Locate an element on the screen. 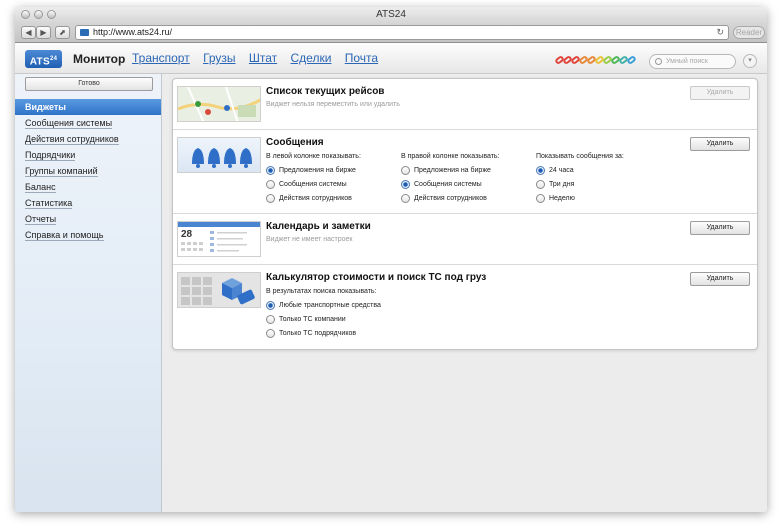  title-bar: ATS24 is located at coordinates (391, 15).